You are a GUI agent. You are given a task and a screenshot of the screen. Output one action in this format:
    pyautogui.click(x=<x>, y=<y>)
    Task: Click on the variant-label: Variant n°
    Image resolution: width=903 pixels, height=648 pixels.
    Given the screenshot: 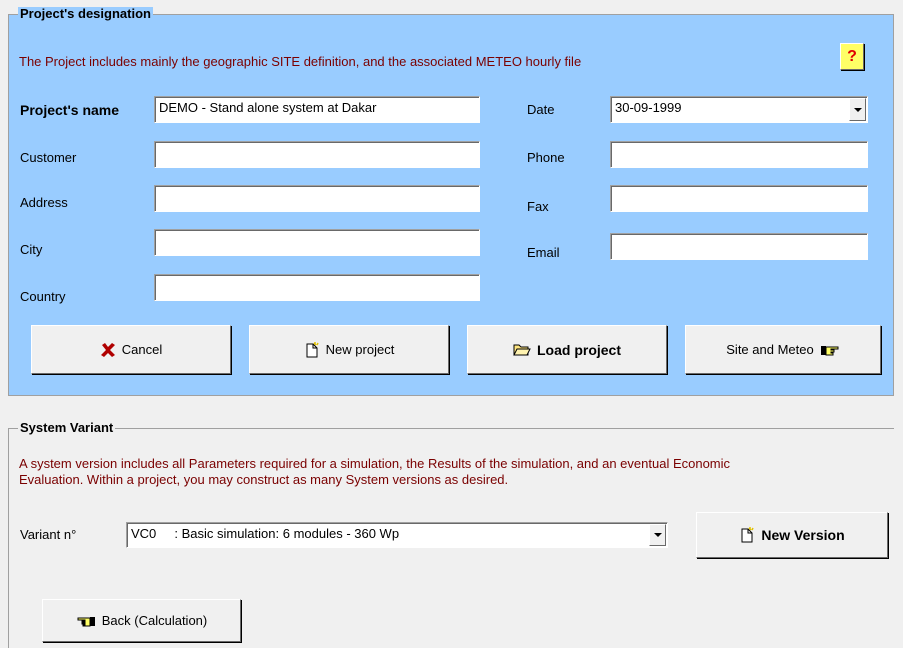 What is the action you would take?
    pyautogui.click(x=48, y=534)
    